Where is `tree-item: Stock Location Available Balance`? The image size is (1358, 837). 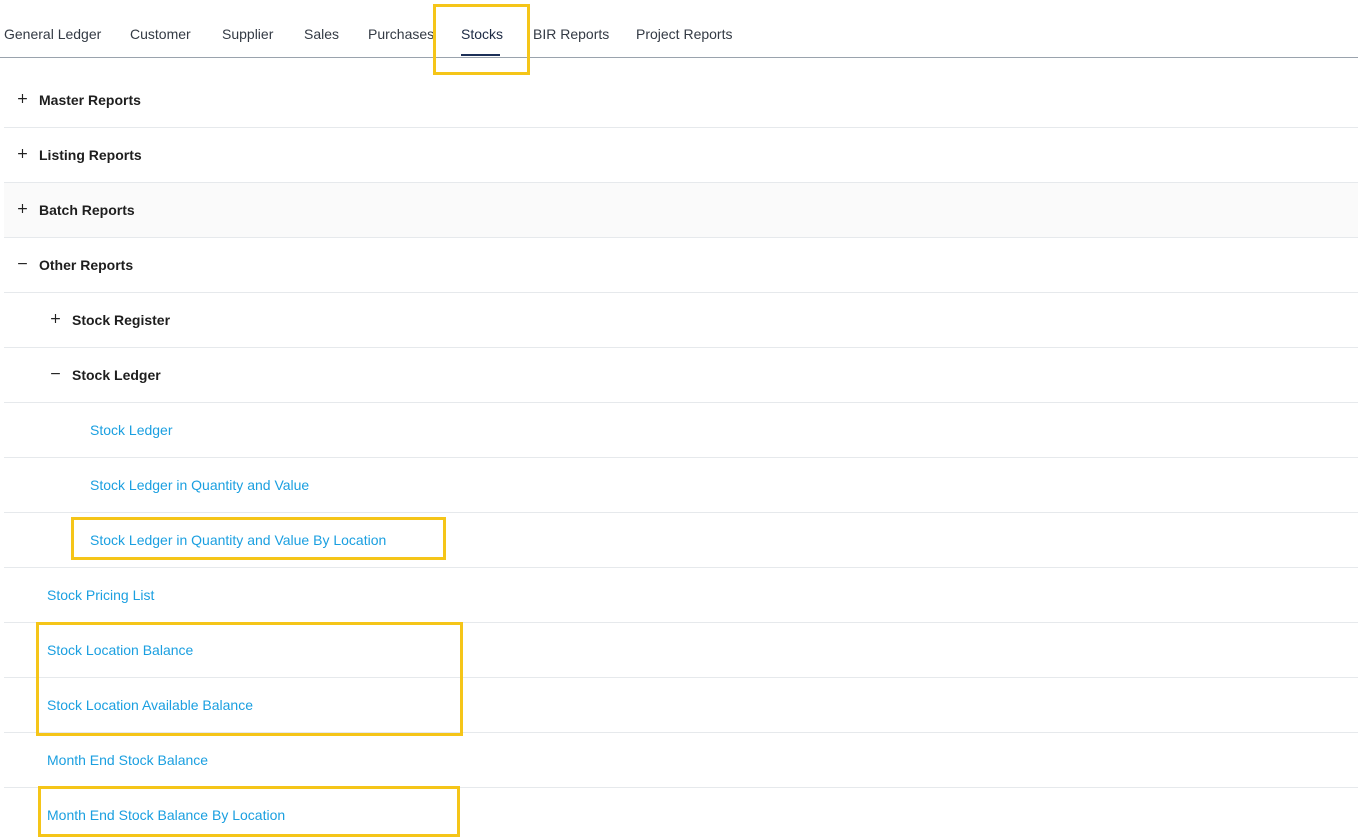
tree-item: Stock Location Available Balance is located at coordinates (681, 705).